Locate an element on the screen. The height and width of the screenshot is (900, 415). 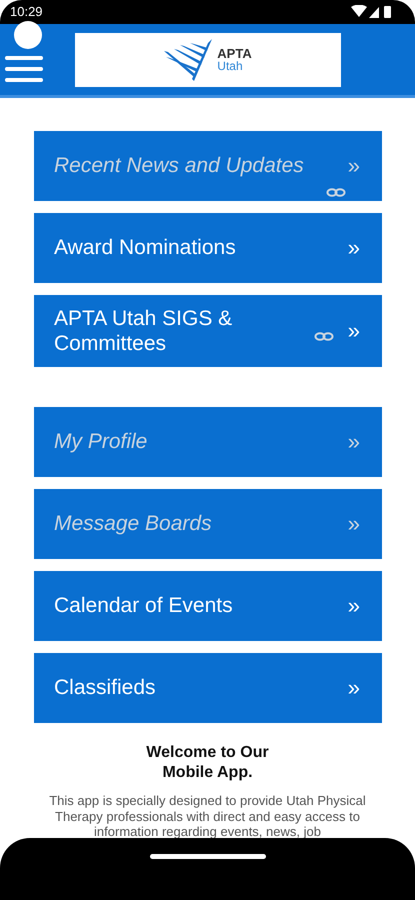
welcome-text: This app is specially designed to provide Utah Physical Therapy professionals with direct and easy access to information regarding events, news, job is located at coordinates (207, 816).